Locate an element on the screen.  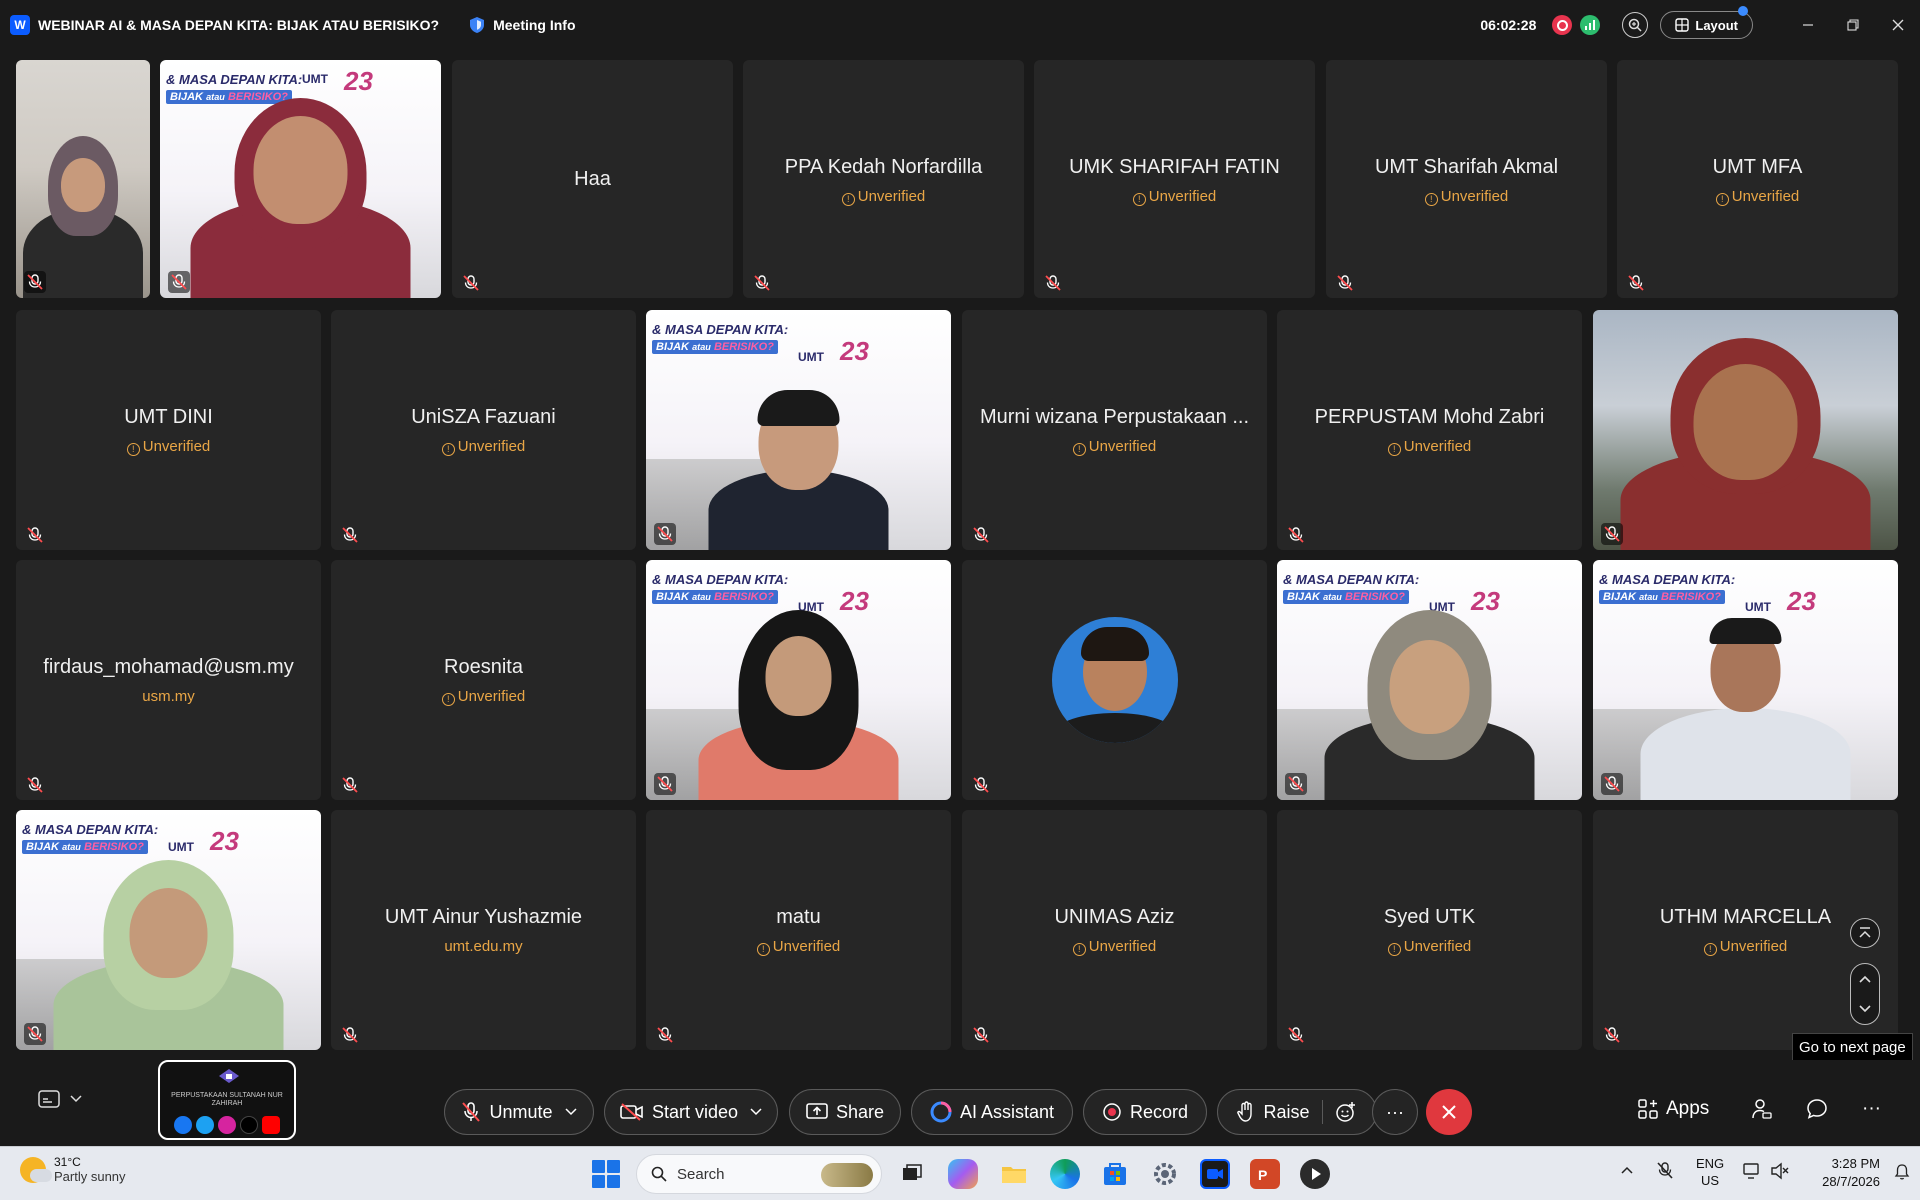
notification-bell-icon is located at coordinates (1902, 1173).